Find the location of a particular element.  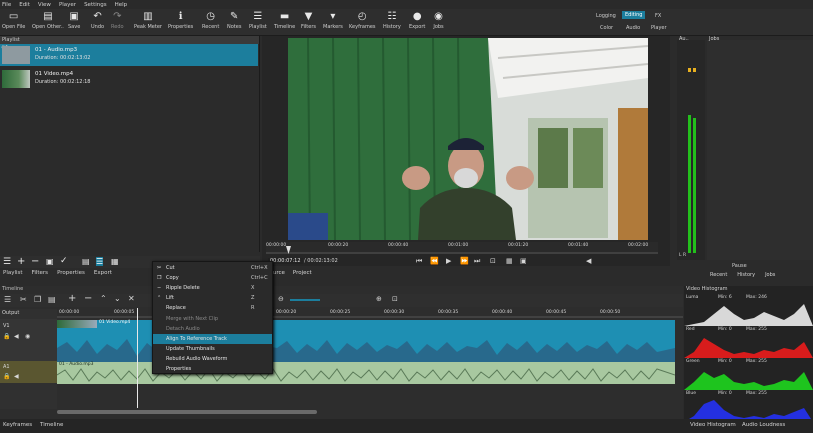

eye-icon: ◉ is located at coordinates (27, 336).